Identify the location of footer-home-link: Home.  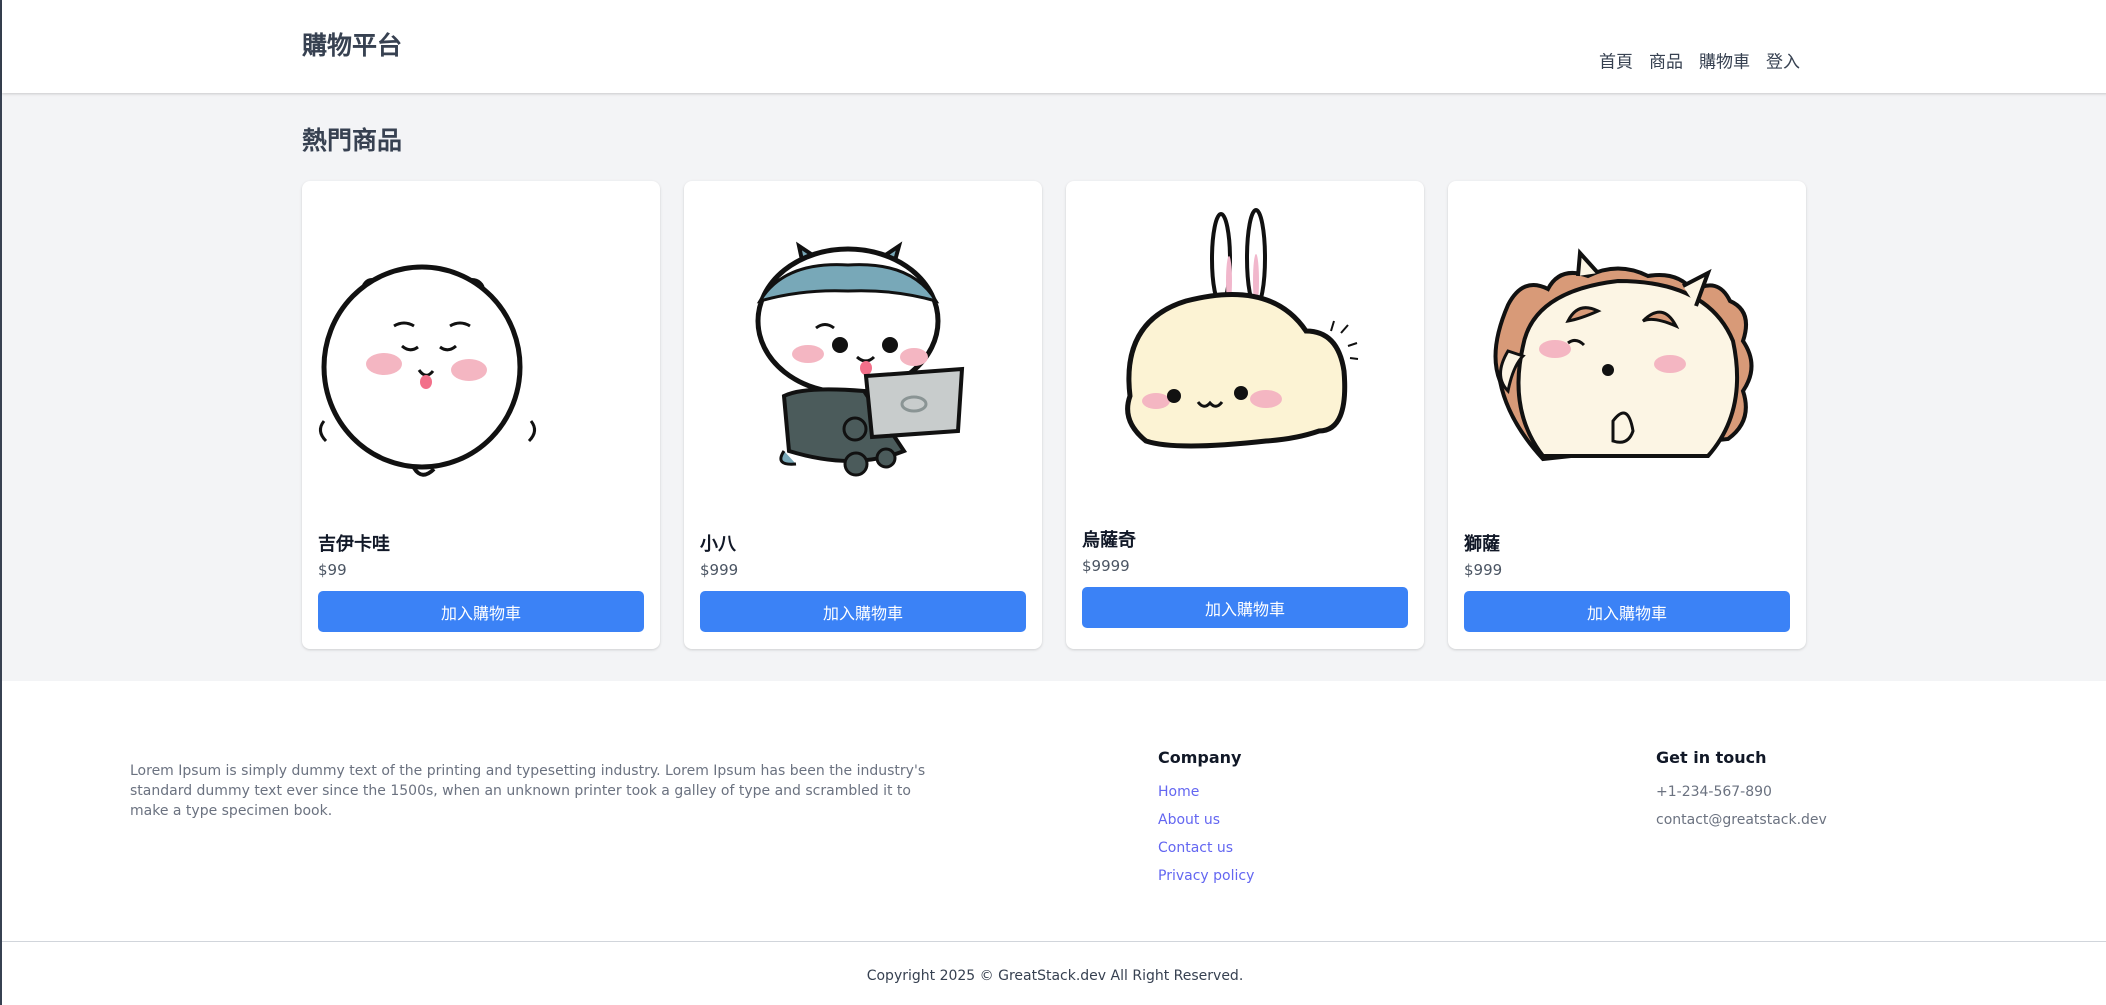
(1178, 792).